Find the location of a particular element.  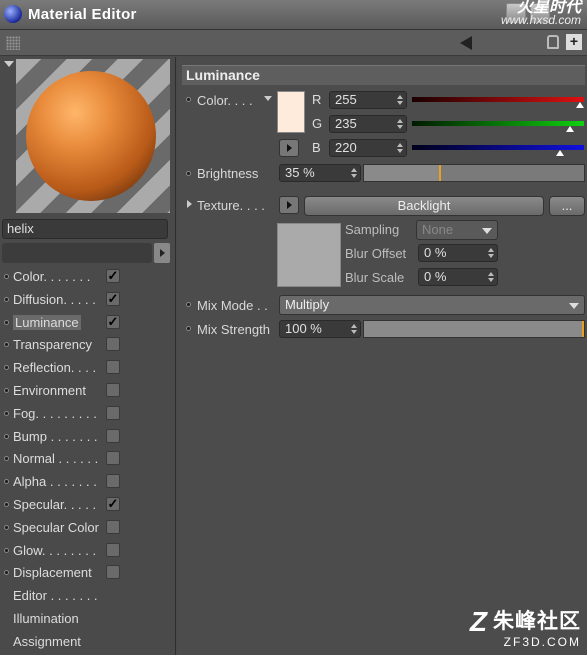

section-header: Luminance is located at coordinates (383, 75).